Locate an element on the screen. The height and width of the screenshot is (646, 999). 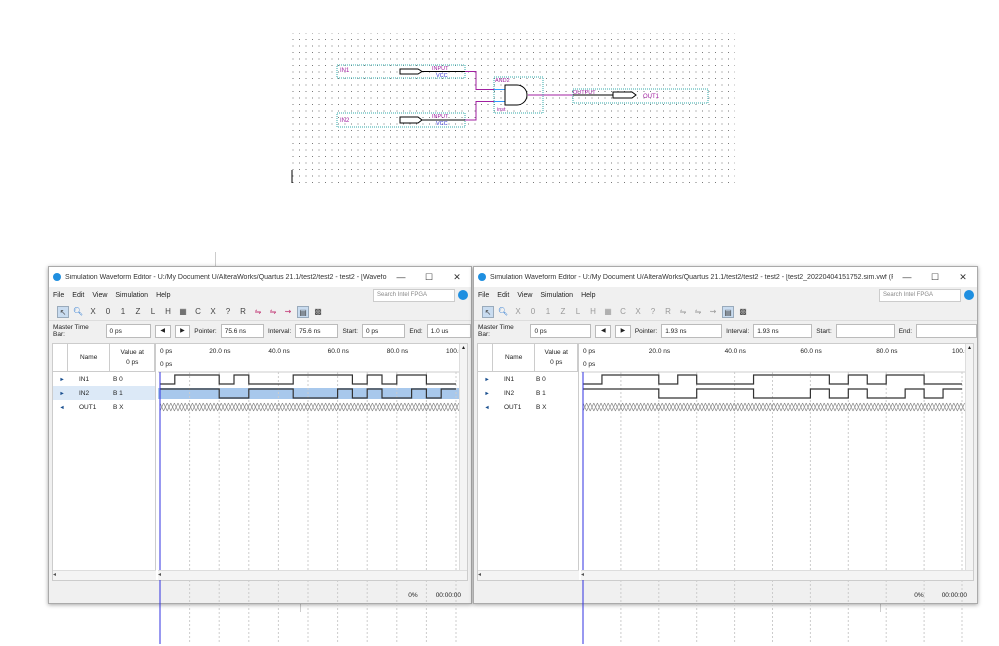
waveform-out1-unknown is located at coordinates (309, 407).